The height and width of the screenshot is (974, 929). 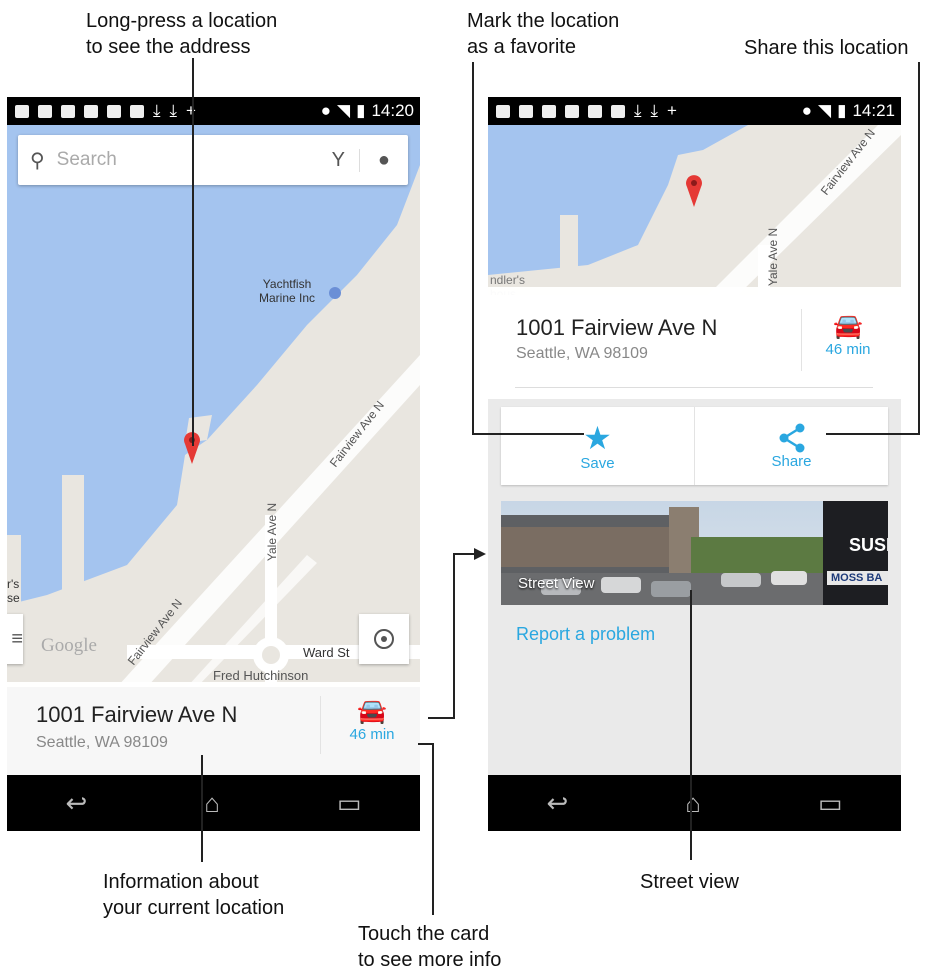 What do you see at coordinates (473, 248) in the screenshot?
I see `leader-favorite-v` at bounding box center [473, 248].